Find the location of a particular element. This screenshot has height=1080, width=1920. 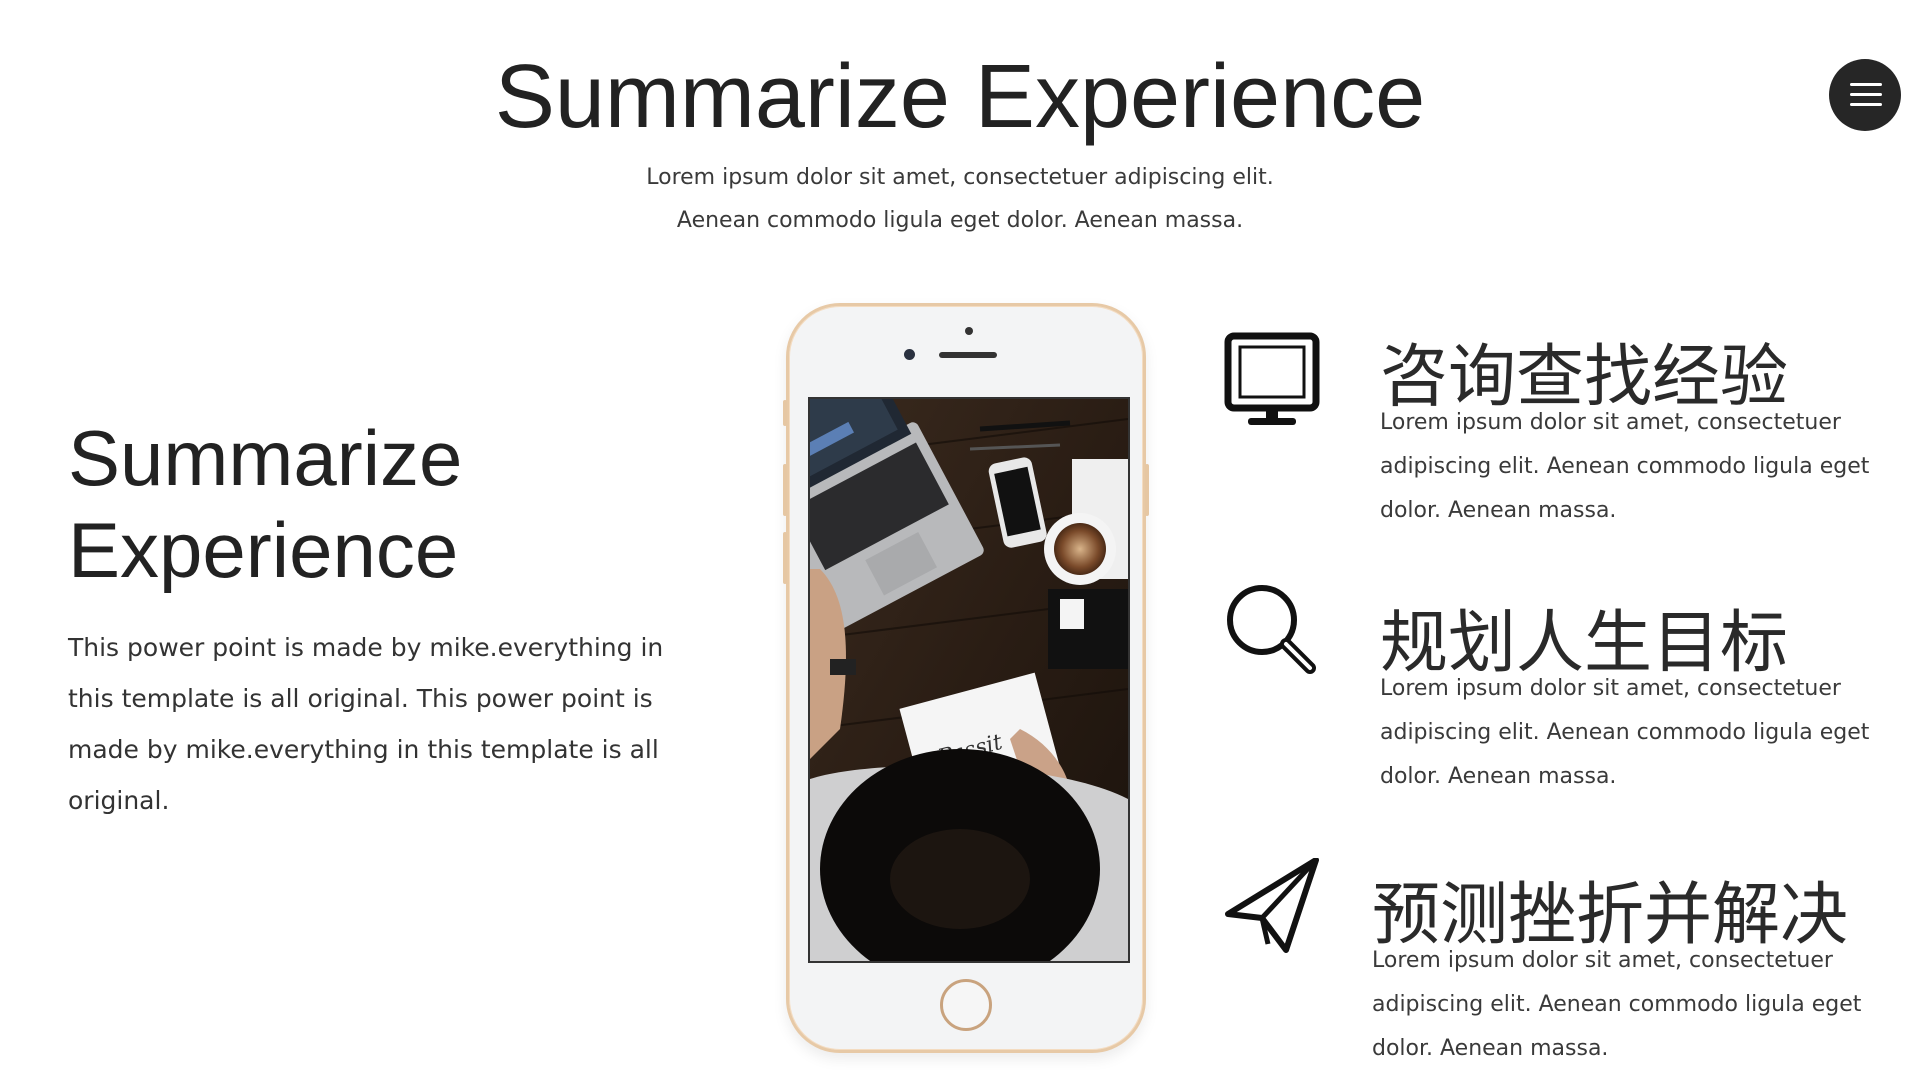

phone-power-button is located at coordinates (1147, 490).